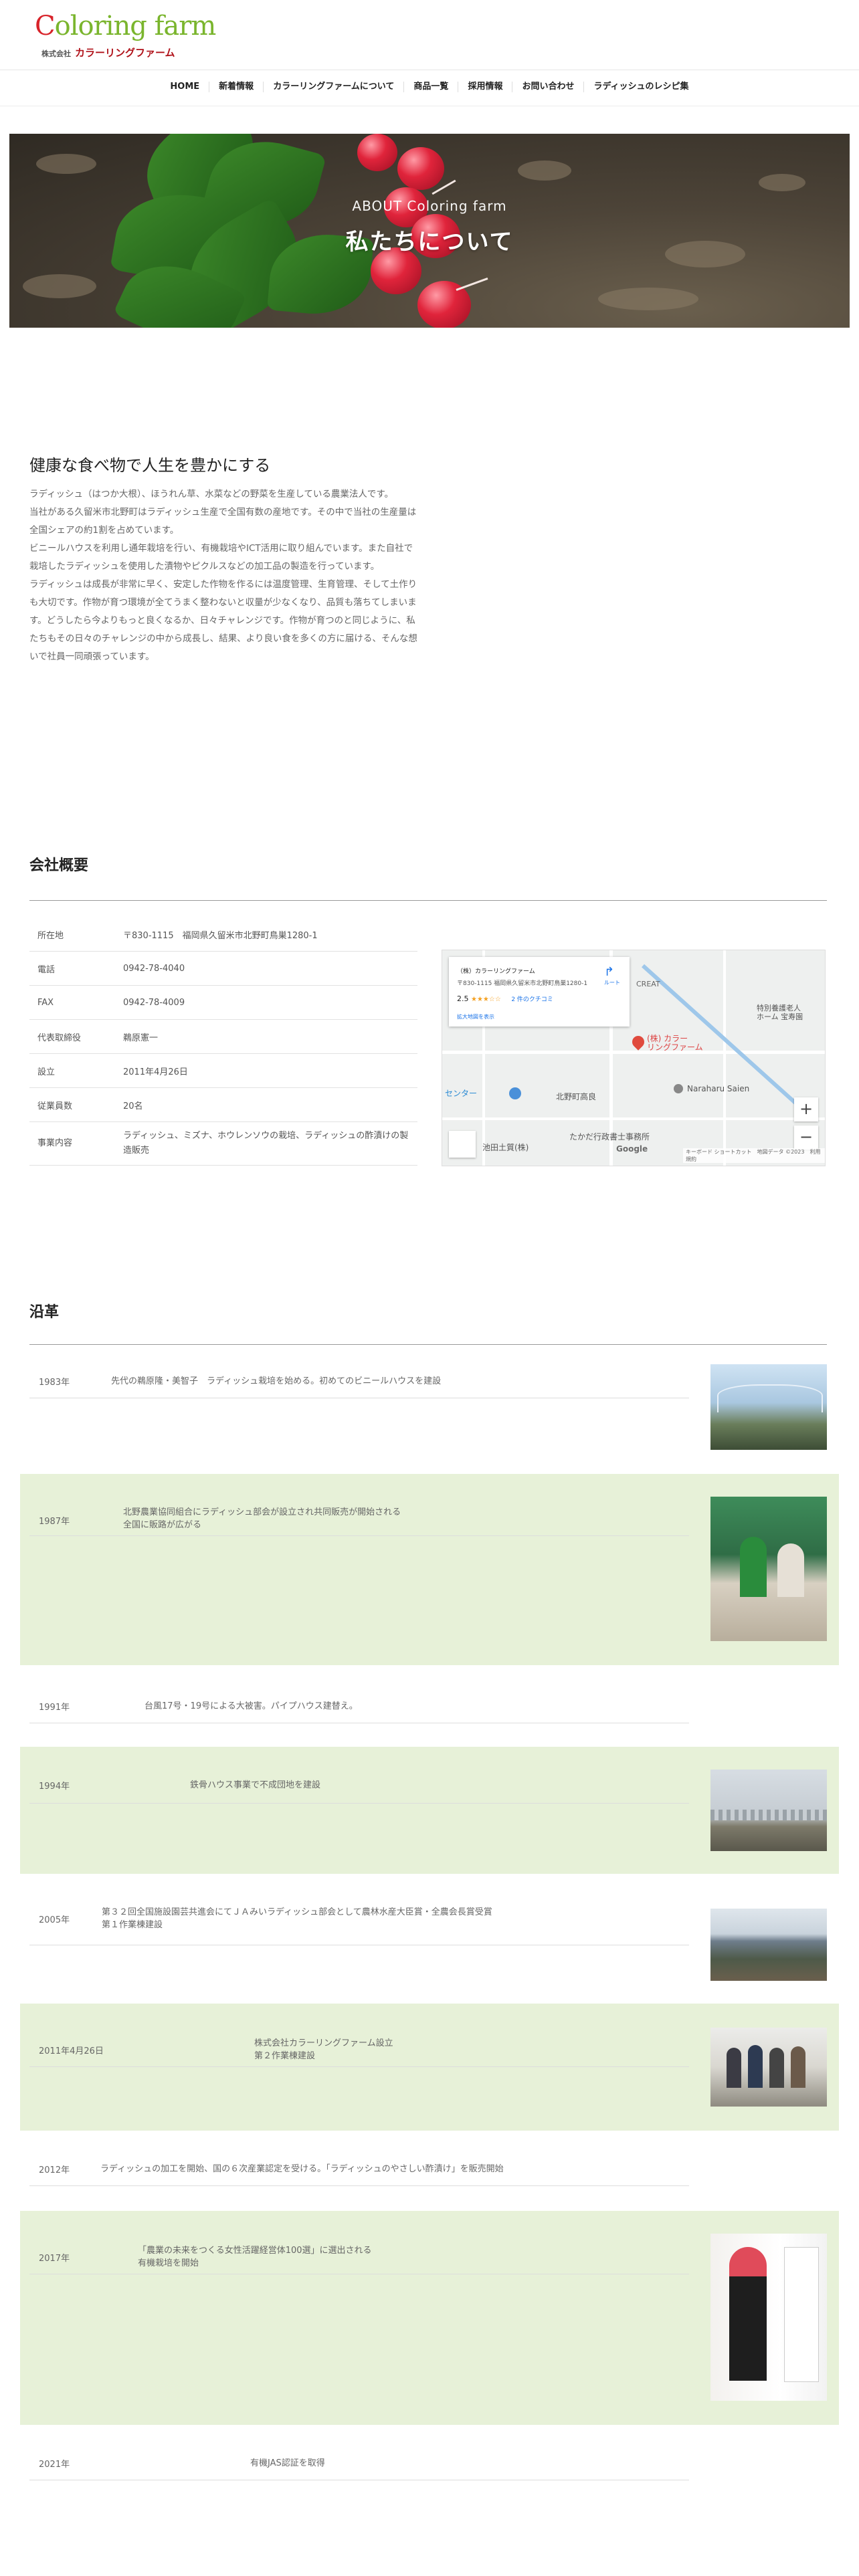 The image size is (859, 2576). What do you see at coordinates (505, 1147) in the screenshot?
I see `map-label: 池田土質(株)` at bounding box center [505, 1147].